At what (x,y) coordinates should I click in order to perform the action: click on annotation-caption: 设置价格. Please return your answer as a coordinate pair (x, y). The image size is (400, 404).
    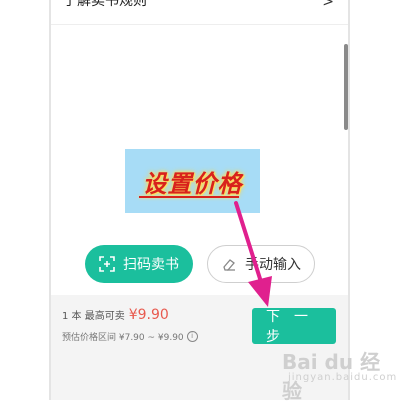
    Looking at the image, I should click on (192, 183).